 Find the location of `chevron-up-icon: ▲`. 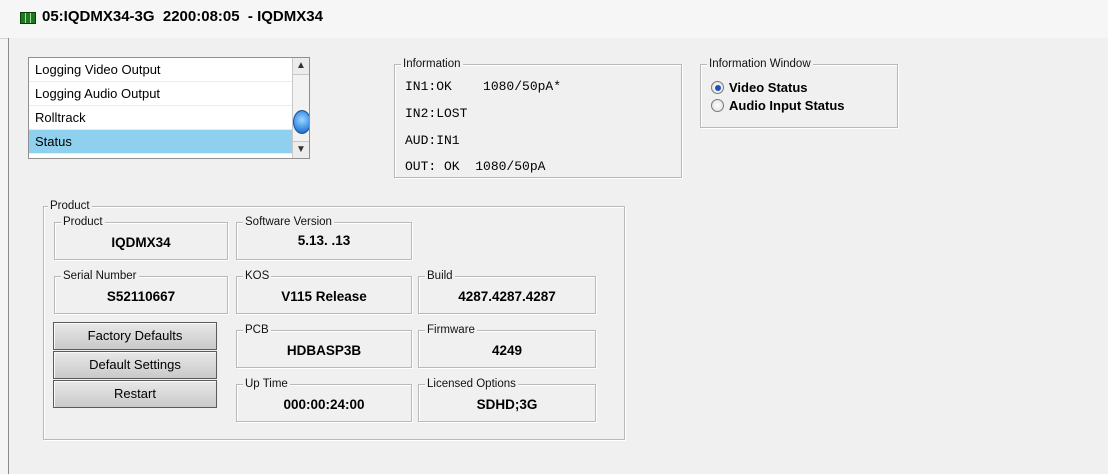

chevron-up-icon: ▲ is located at coordinates (301, 66).